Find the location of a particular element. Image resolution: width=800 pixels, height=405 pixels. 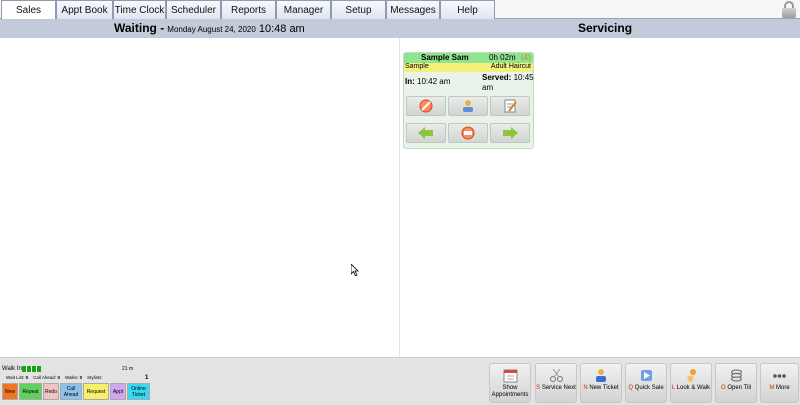

service-next-label: Service Next is located at coordinates (558, 388).